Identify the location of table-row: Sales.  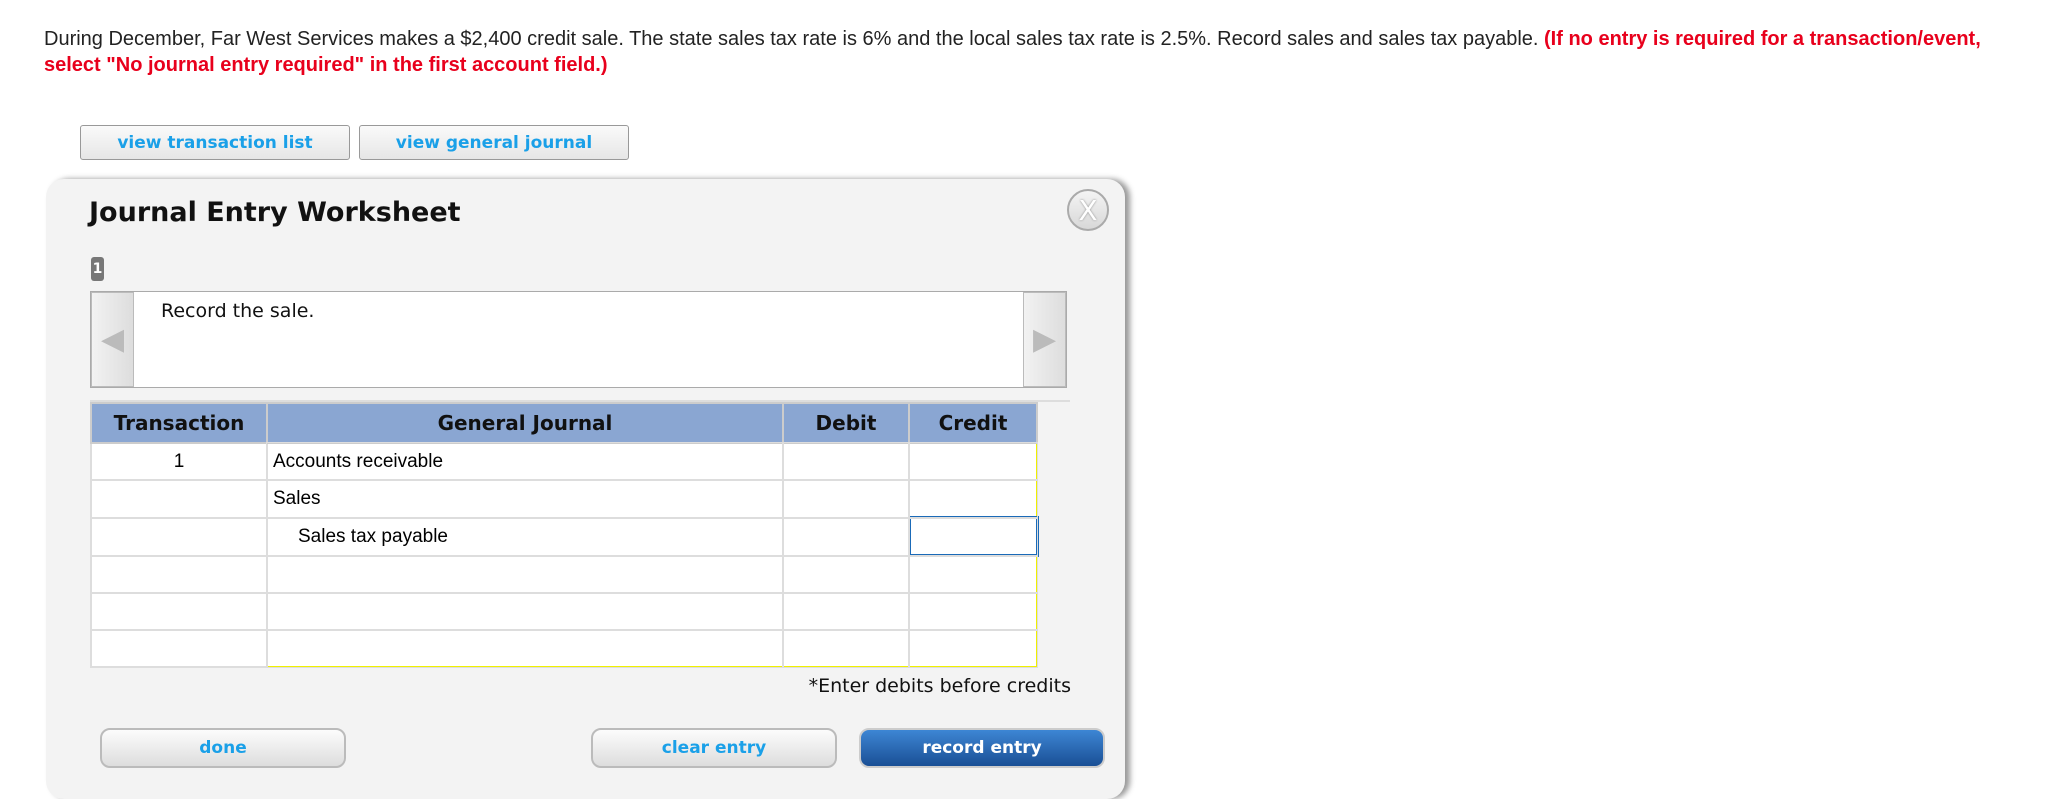
(564, 499).